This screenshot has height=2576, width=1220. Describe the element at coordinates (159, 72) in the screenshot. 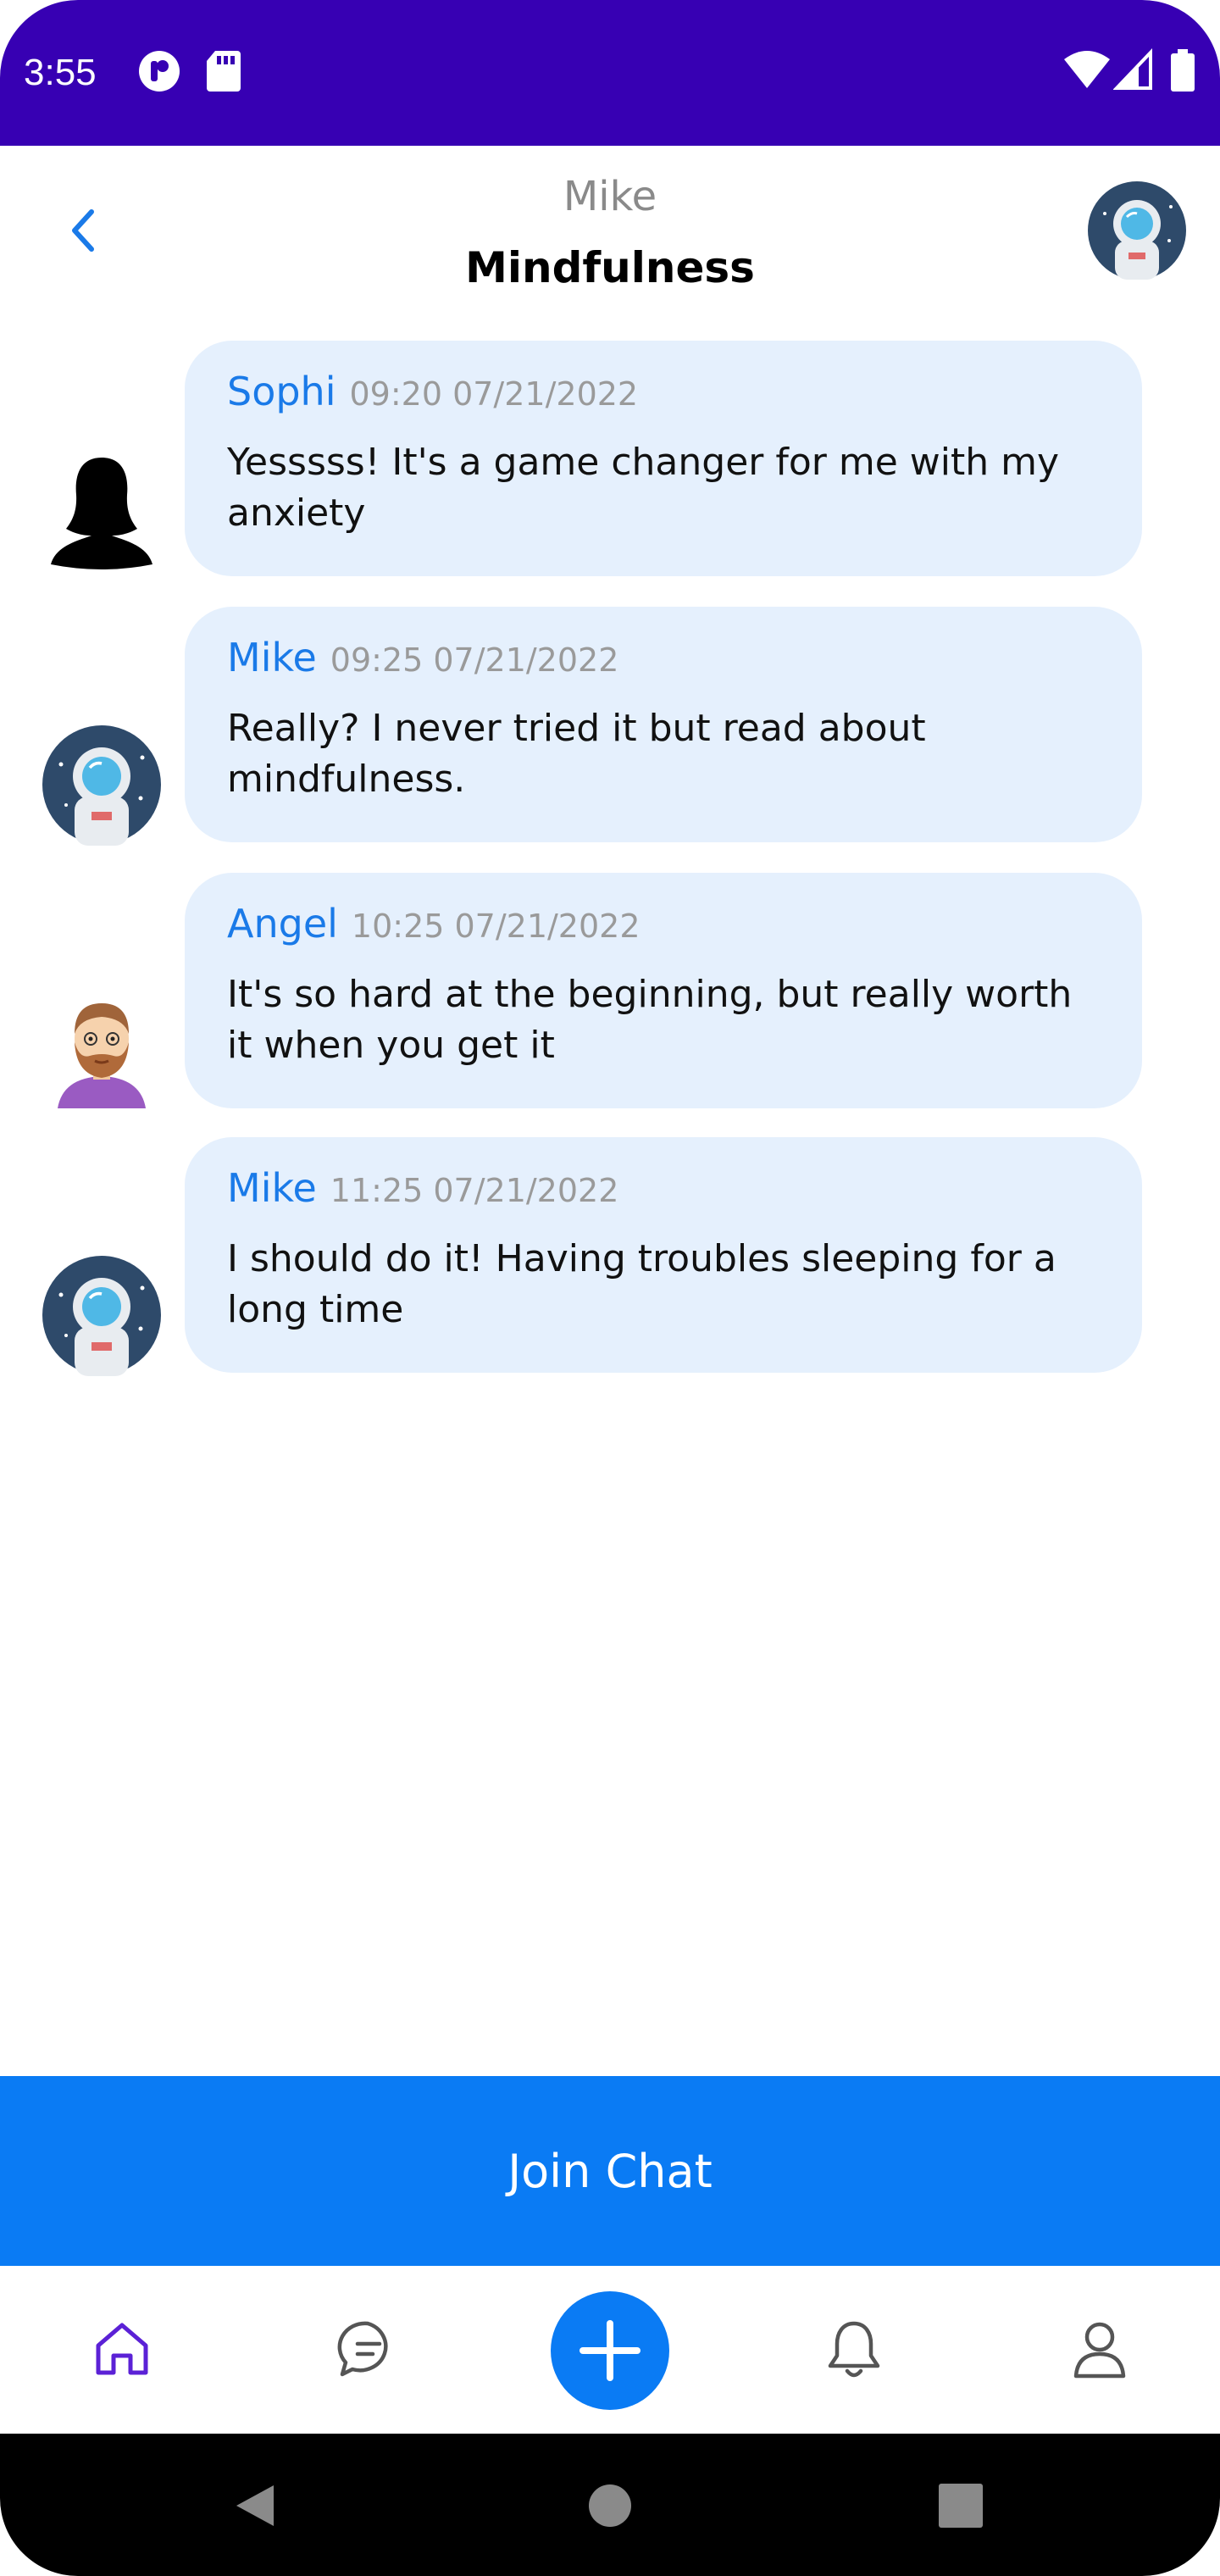

I see `notification-app-icon` at that location.